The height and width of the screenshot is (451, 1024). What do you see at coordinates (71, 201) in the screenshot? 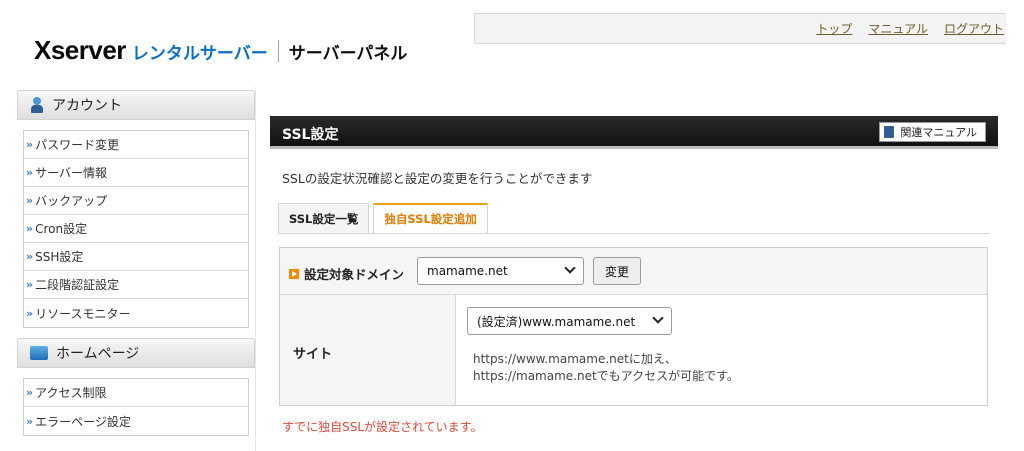
I see `sidebar-item-label: バックアップ` at bounding box center [71, 201].